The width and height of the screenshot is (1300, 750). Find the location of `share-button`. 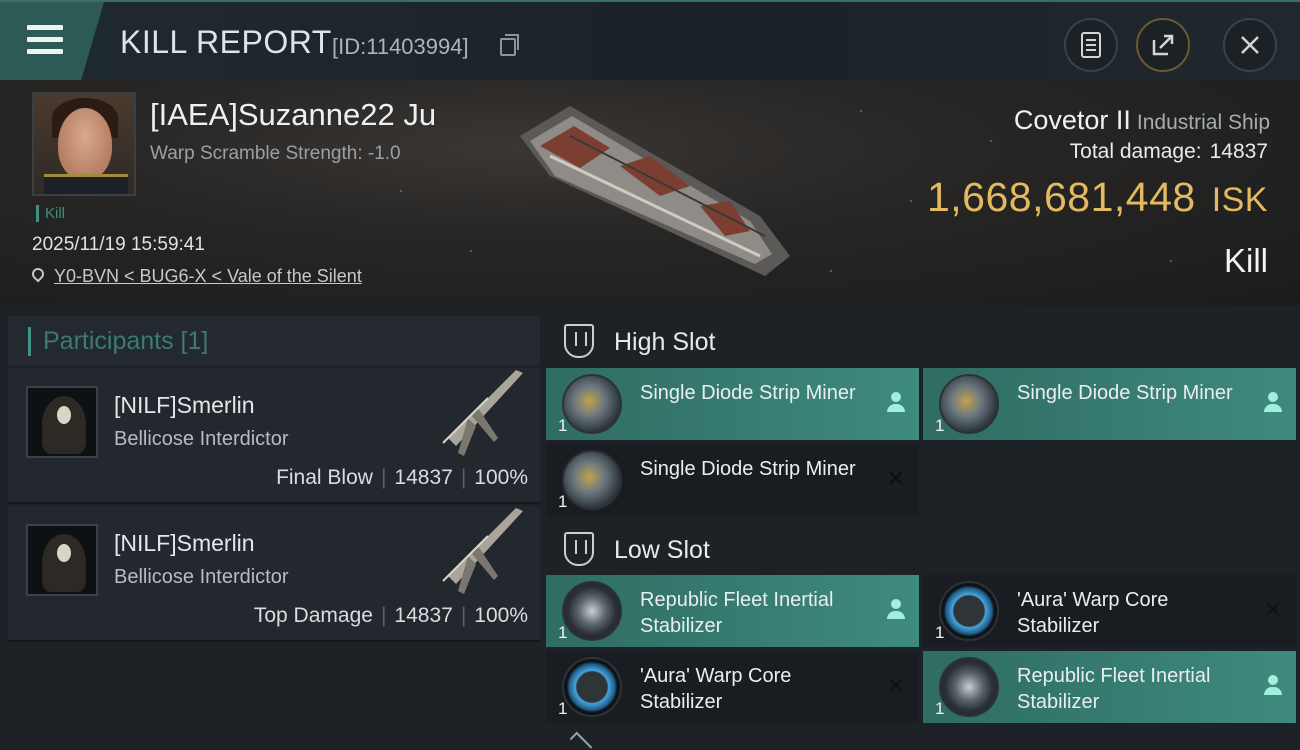

share-button is located at coordinates (1163, 45).